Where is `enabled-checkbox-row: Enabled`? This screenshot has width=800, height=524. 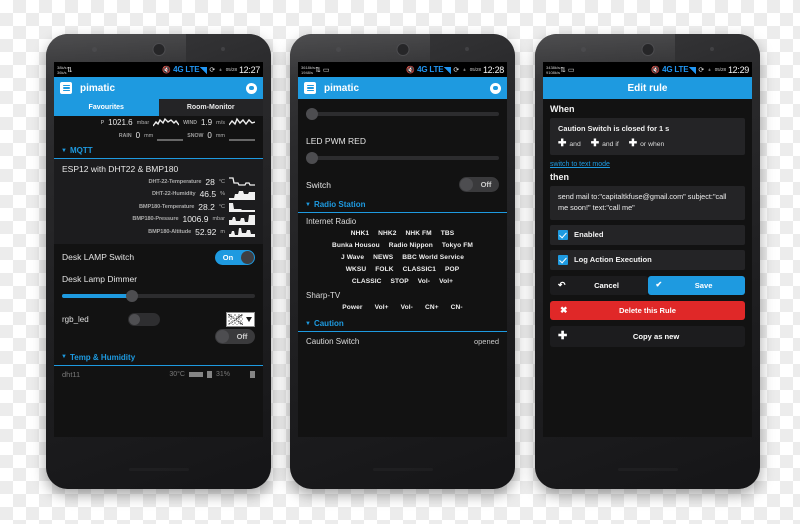 enabled-checkbox-row: Enabled is located at coordinates (647, 234).